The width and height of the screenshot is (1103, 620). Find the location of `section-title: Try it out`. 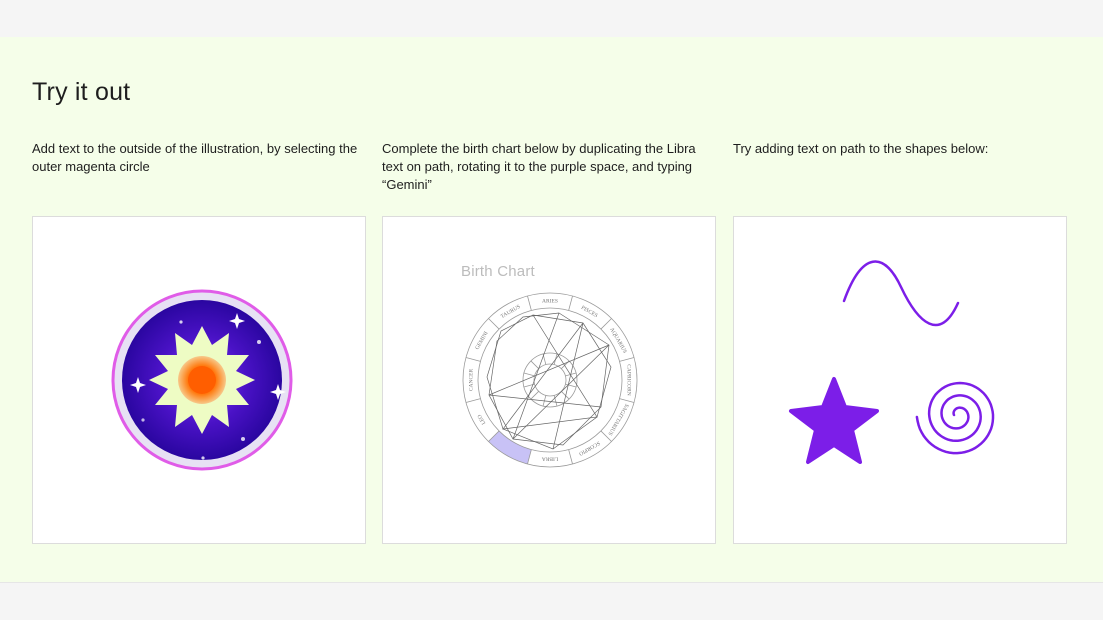

section-title: Try it out is located at coordinates (81, 92).